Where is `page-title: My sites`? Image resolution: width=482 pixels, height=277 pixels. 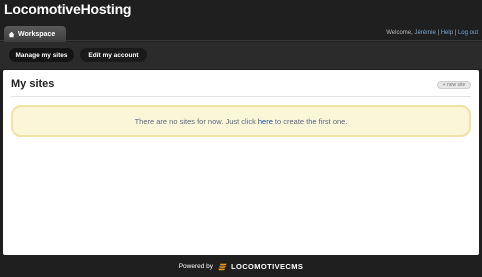
page-title: My sites is located at coordinates (33, 84).